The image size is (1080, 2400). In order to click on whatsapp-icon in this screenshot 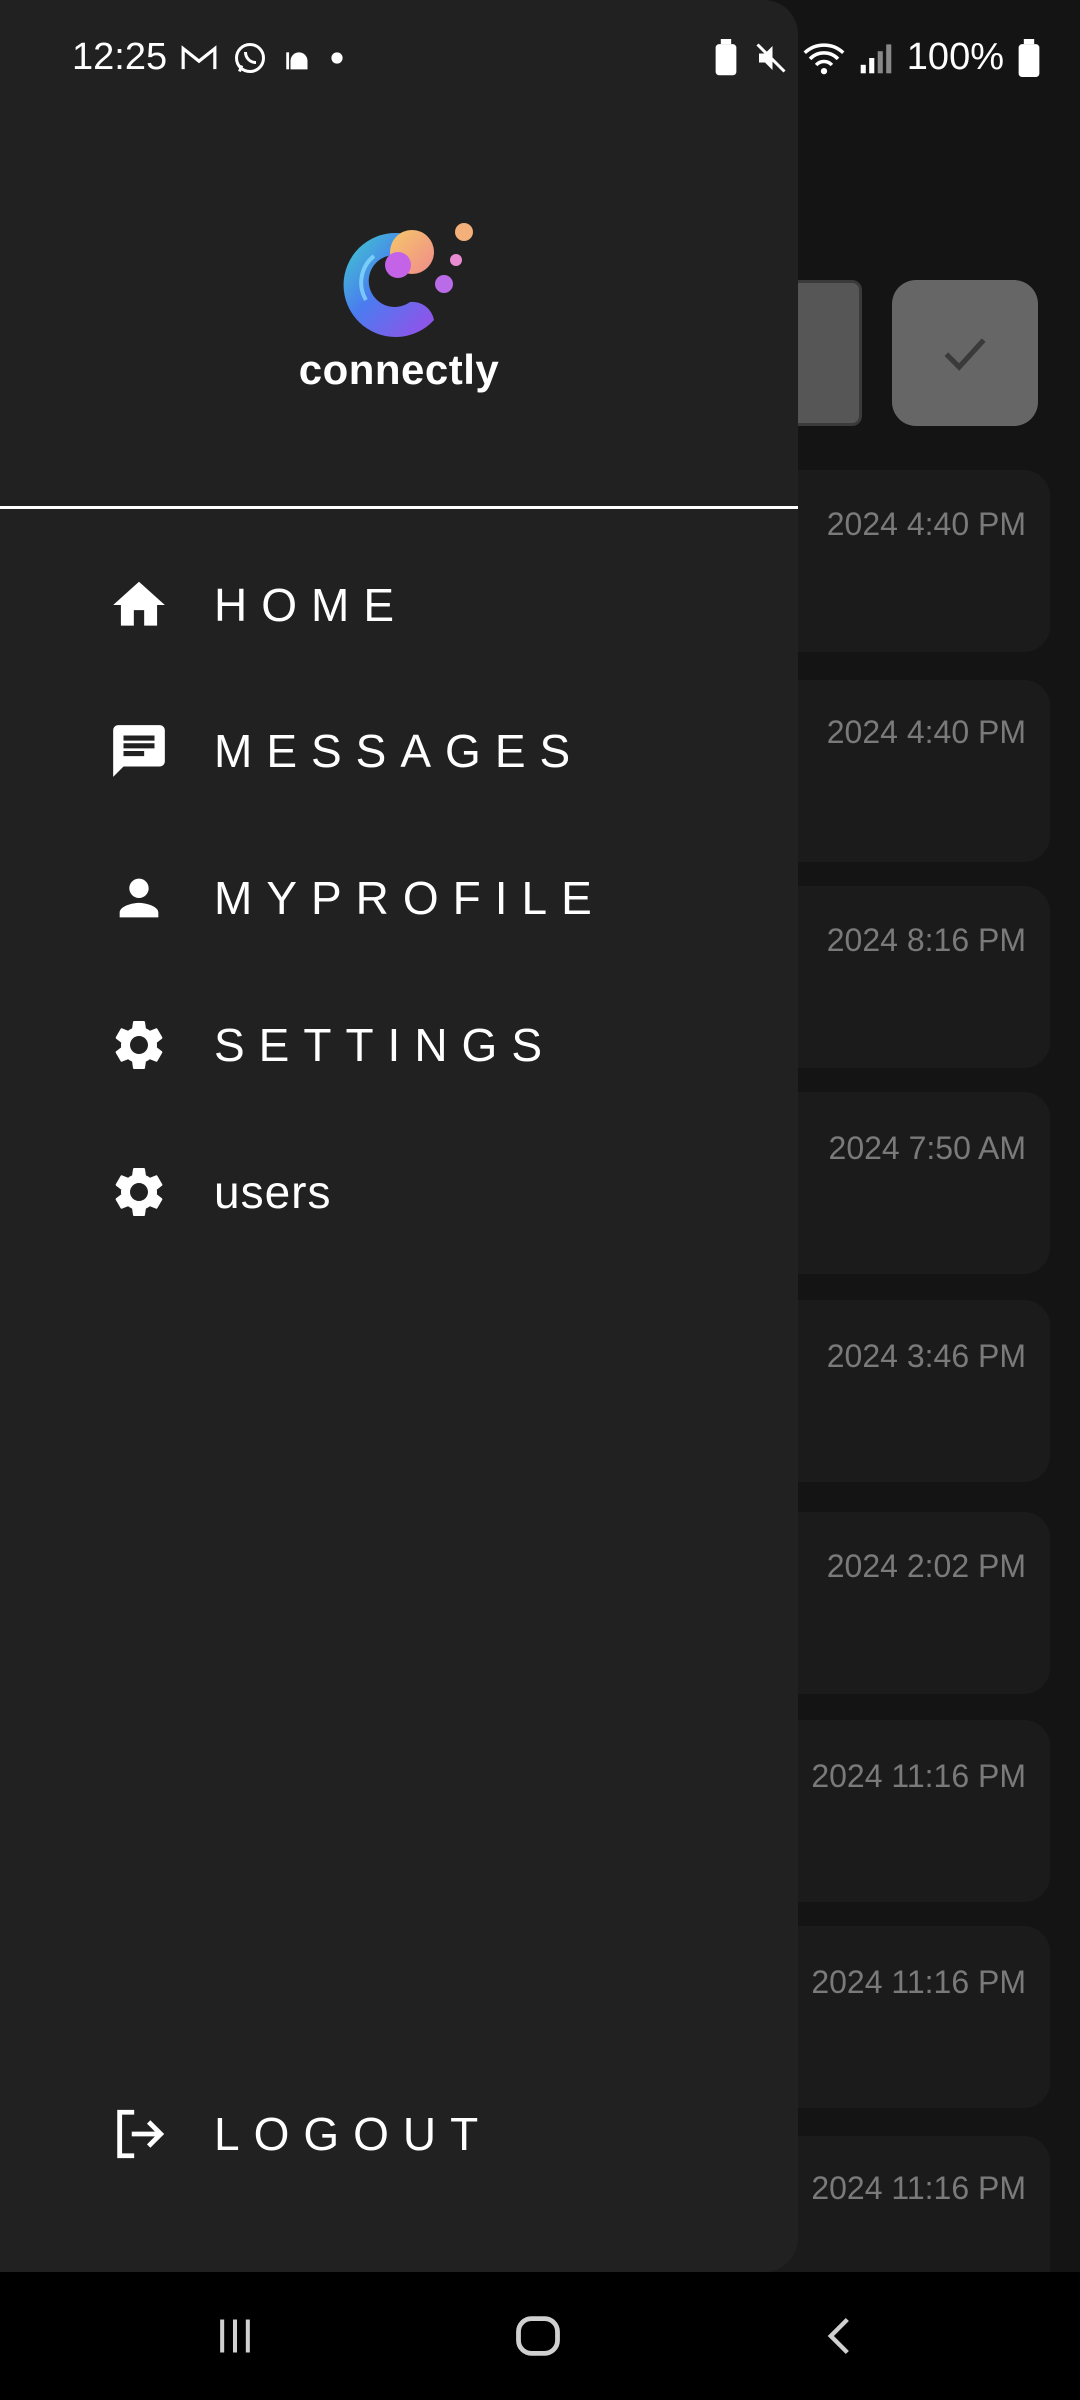, I will do `click(250, 58)`.